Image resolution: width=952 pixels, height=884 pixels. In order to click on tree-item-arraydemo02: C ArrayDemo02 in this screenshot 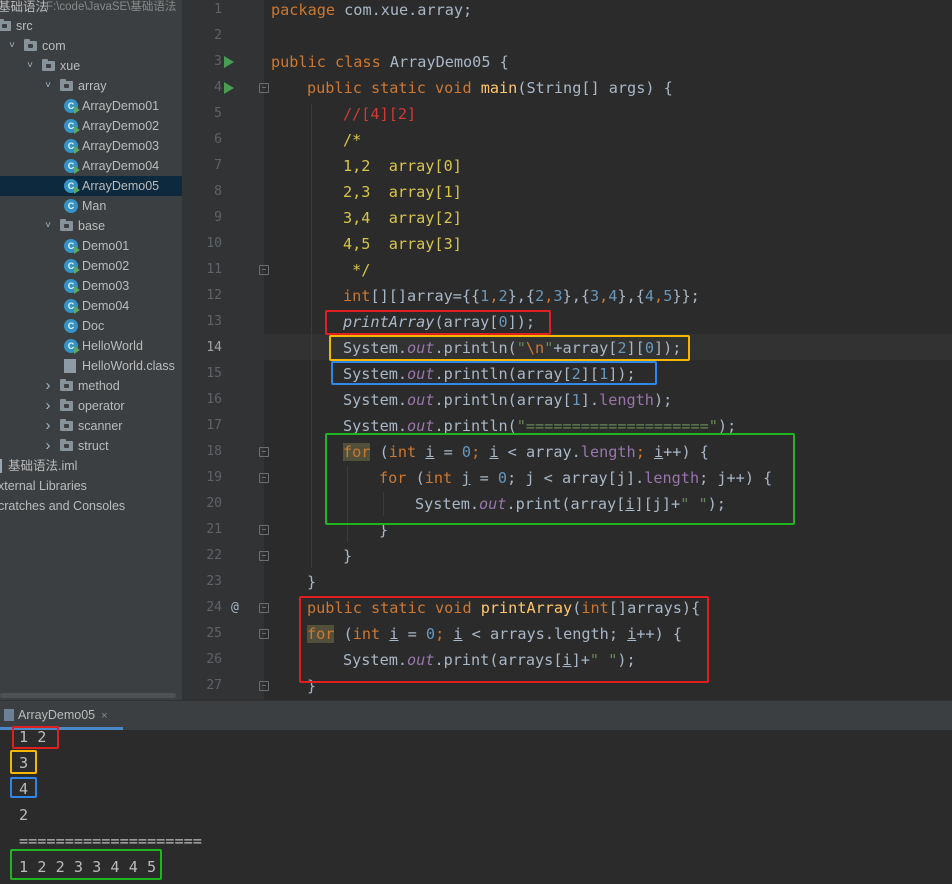, I will do `click(91, 126)`.